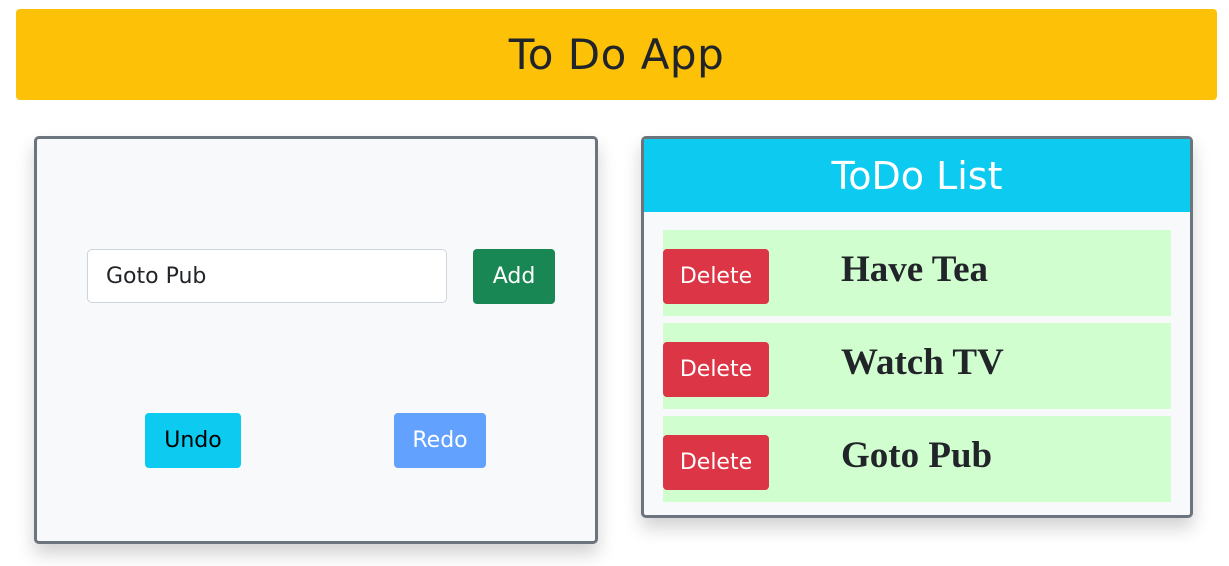 The image size is (1229, 566). I want to click on todo-item: Delete Goto Pub, so click(917, 459).